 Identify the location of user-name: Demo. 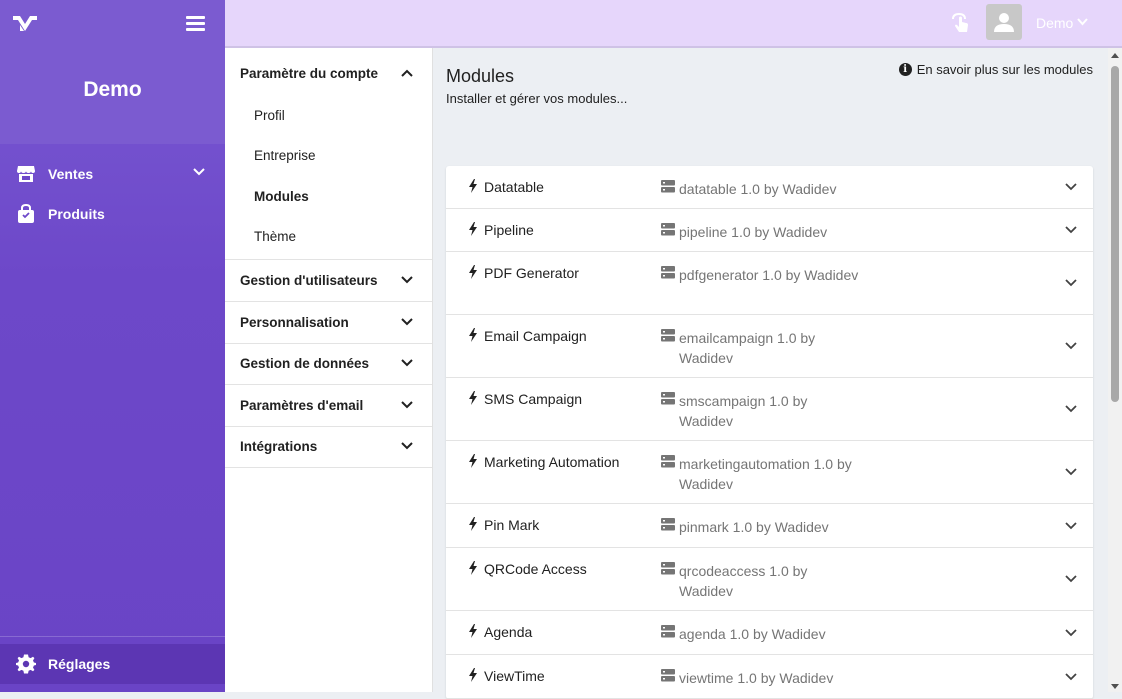
(1054, 23).